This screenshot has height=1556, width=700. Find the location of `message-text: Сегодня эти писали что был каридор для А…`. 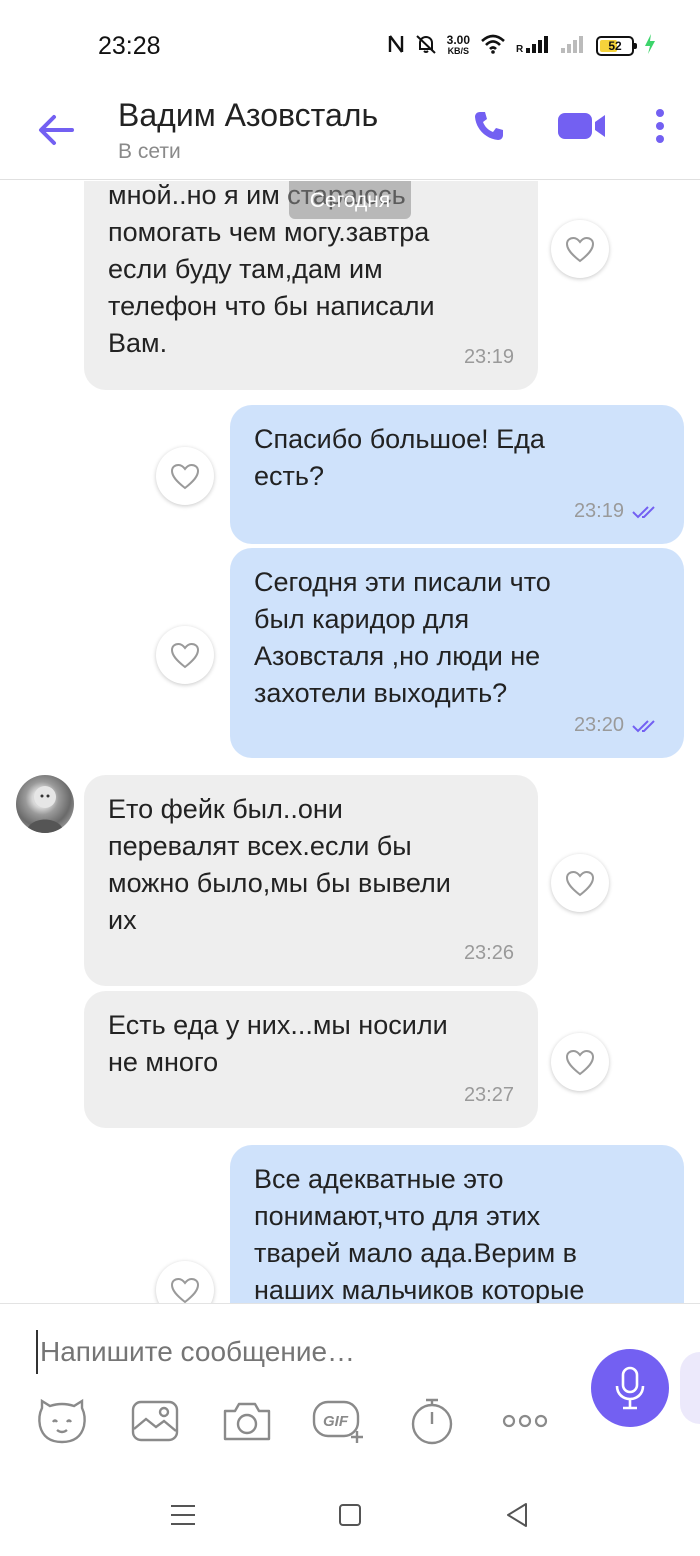

message-text: Сегодня эти писали что был каридор для А… is located at coordinates (402, 637).